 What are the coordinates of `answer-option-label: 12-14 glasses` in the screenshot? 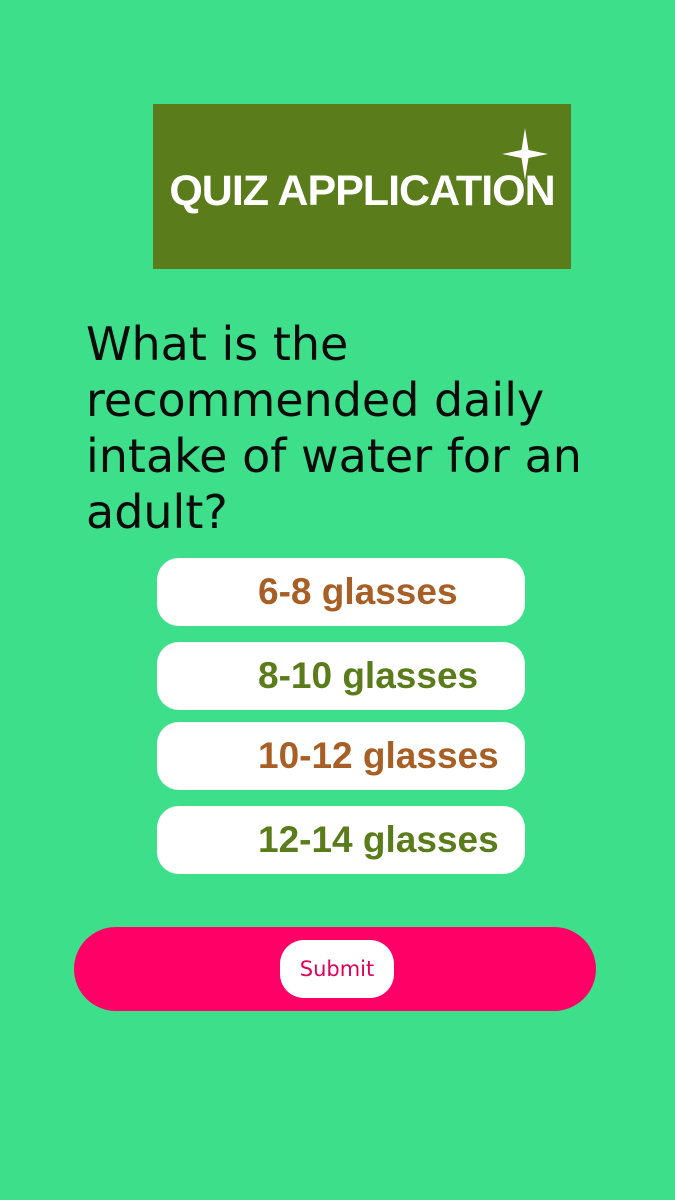 It's located at (378, 839).